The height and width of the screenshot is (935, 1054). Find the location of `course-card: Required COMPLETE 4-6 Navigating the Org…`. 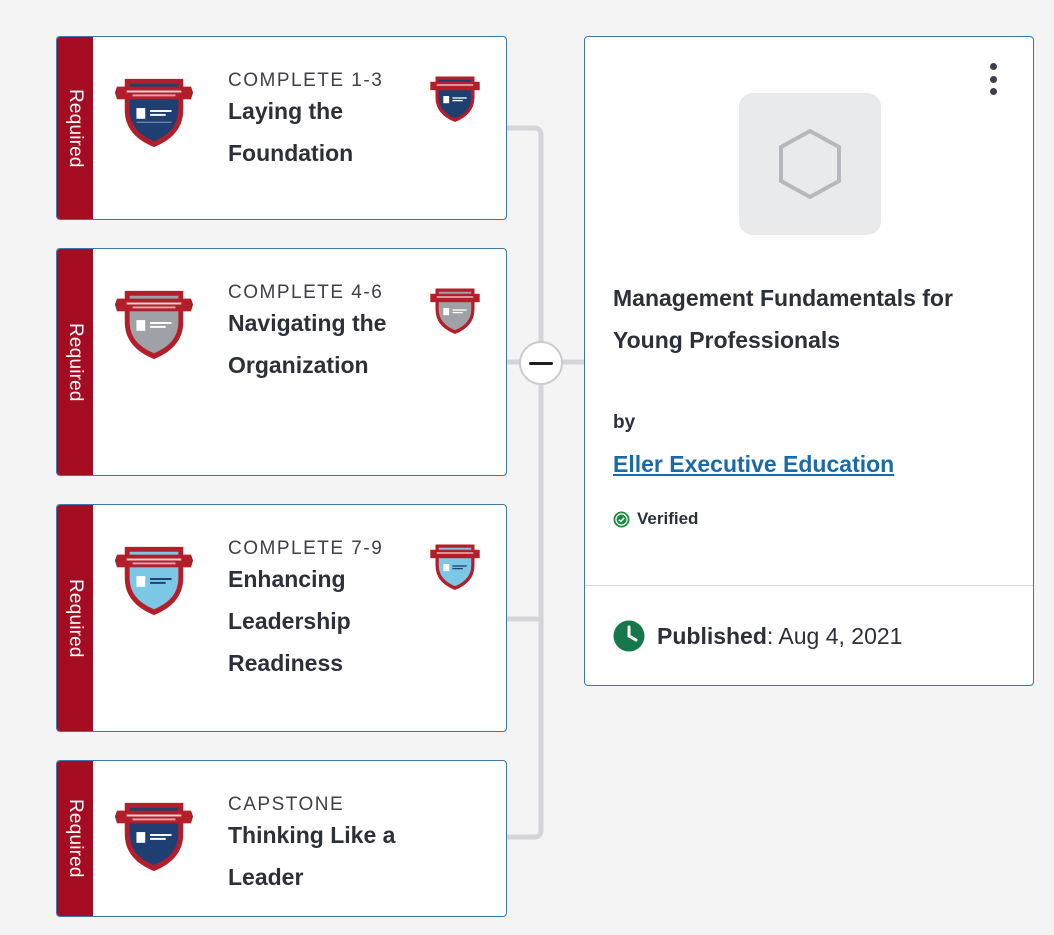

course-card: Required COMPLETE 4-6 Navigating the Org… is located at coordinates (281, 362).